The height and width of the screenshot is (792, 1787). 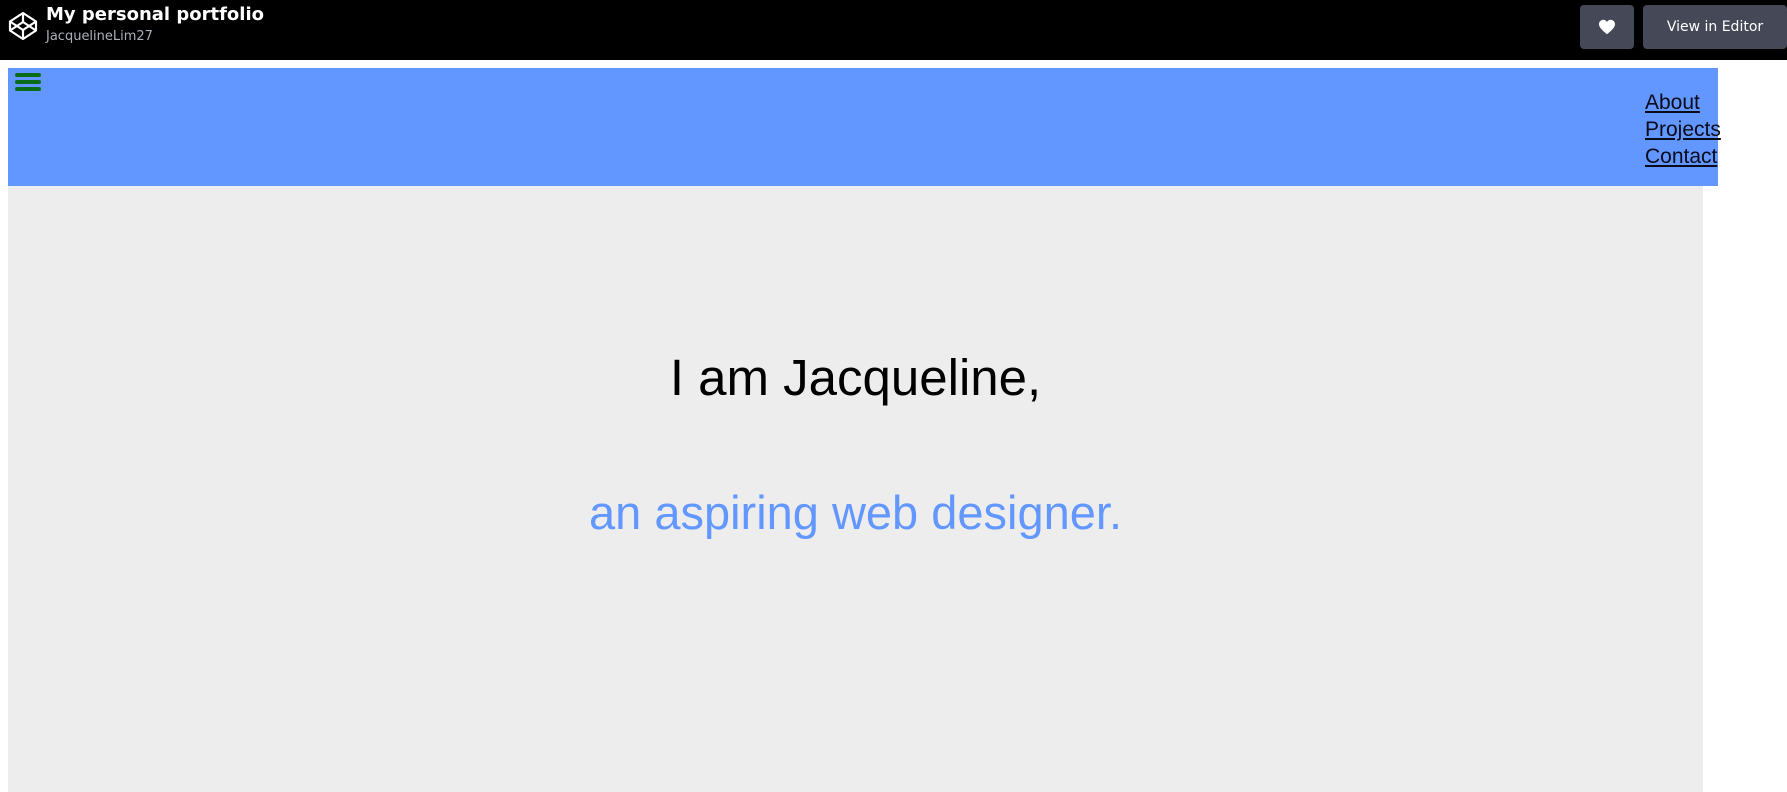 What do you see at coordinates (23, 26) in the screenshot?
I see `codepen-logo-icon` at bounding box center [23, 26].